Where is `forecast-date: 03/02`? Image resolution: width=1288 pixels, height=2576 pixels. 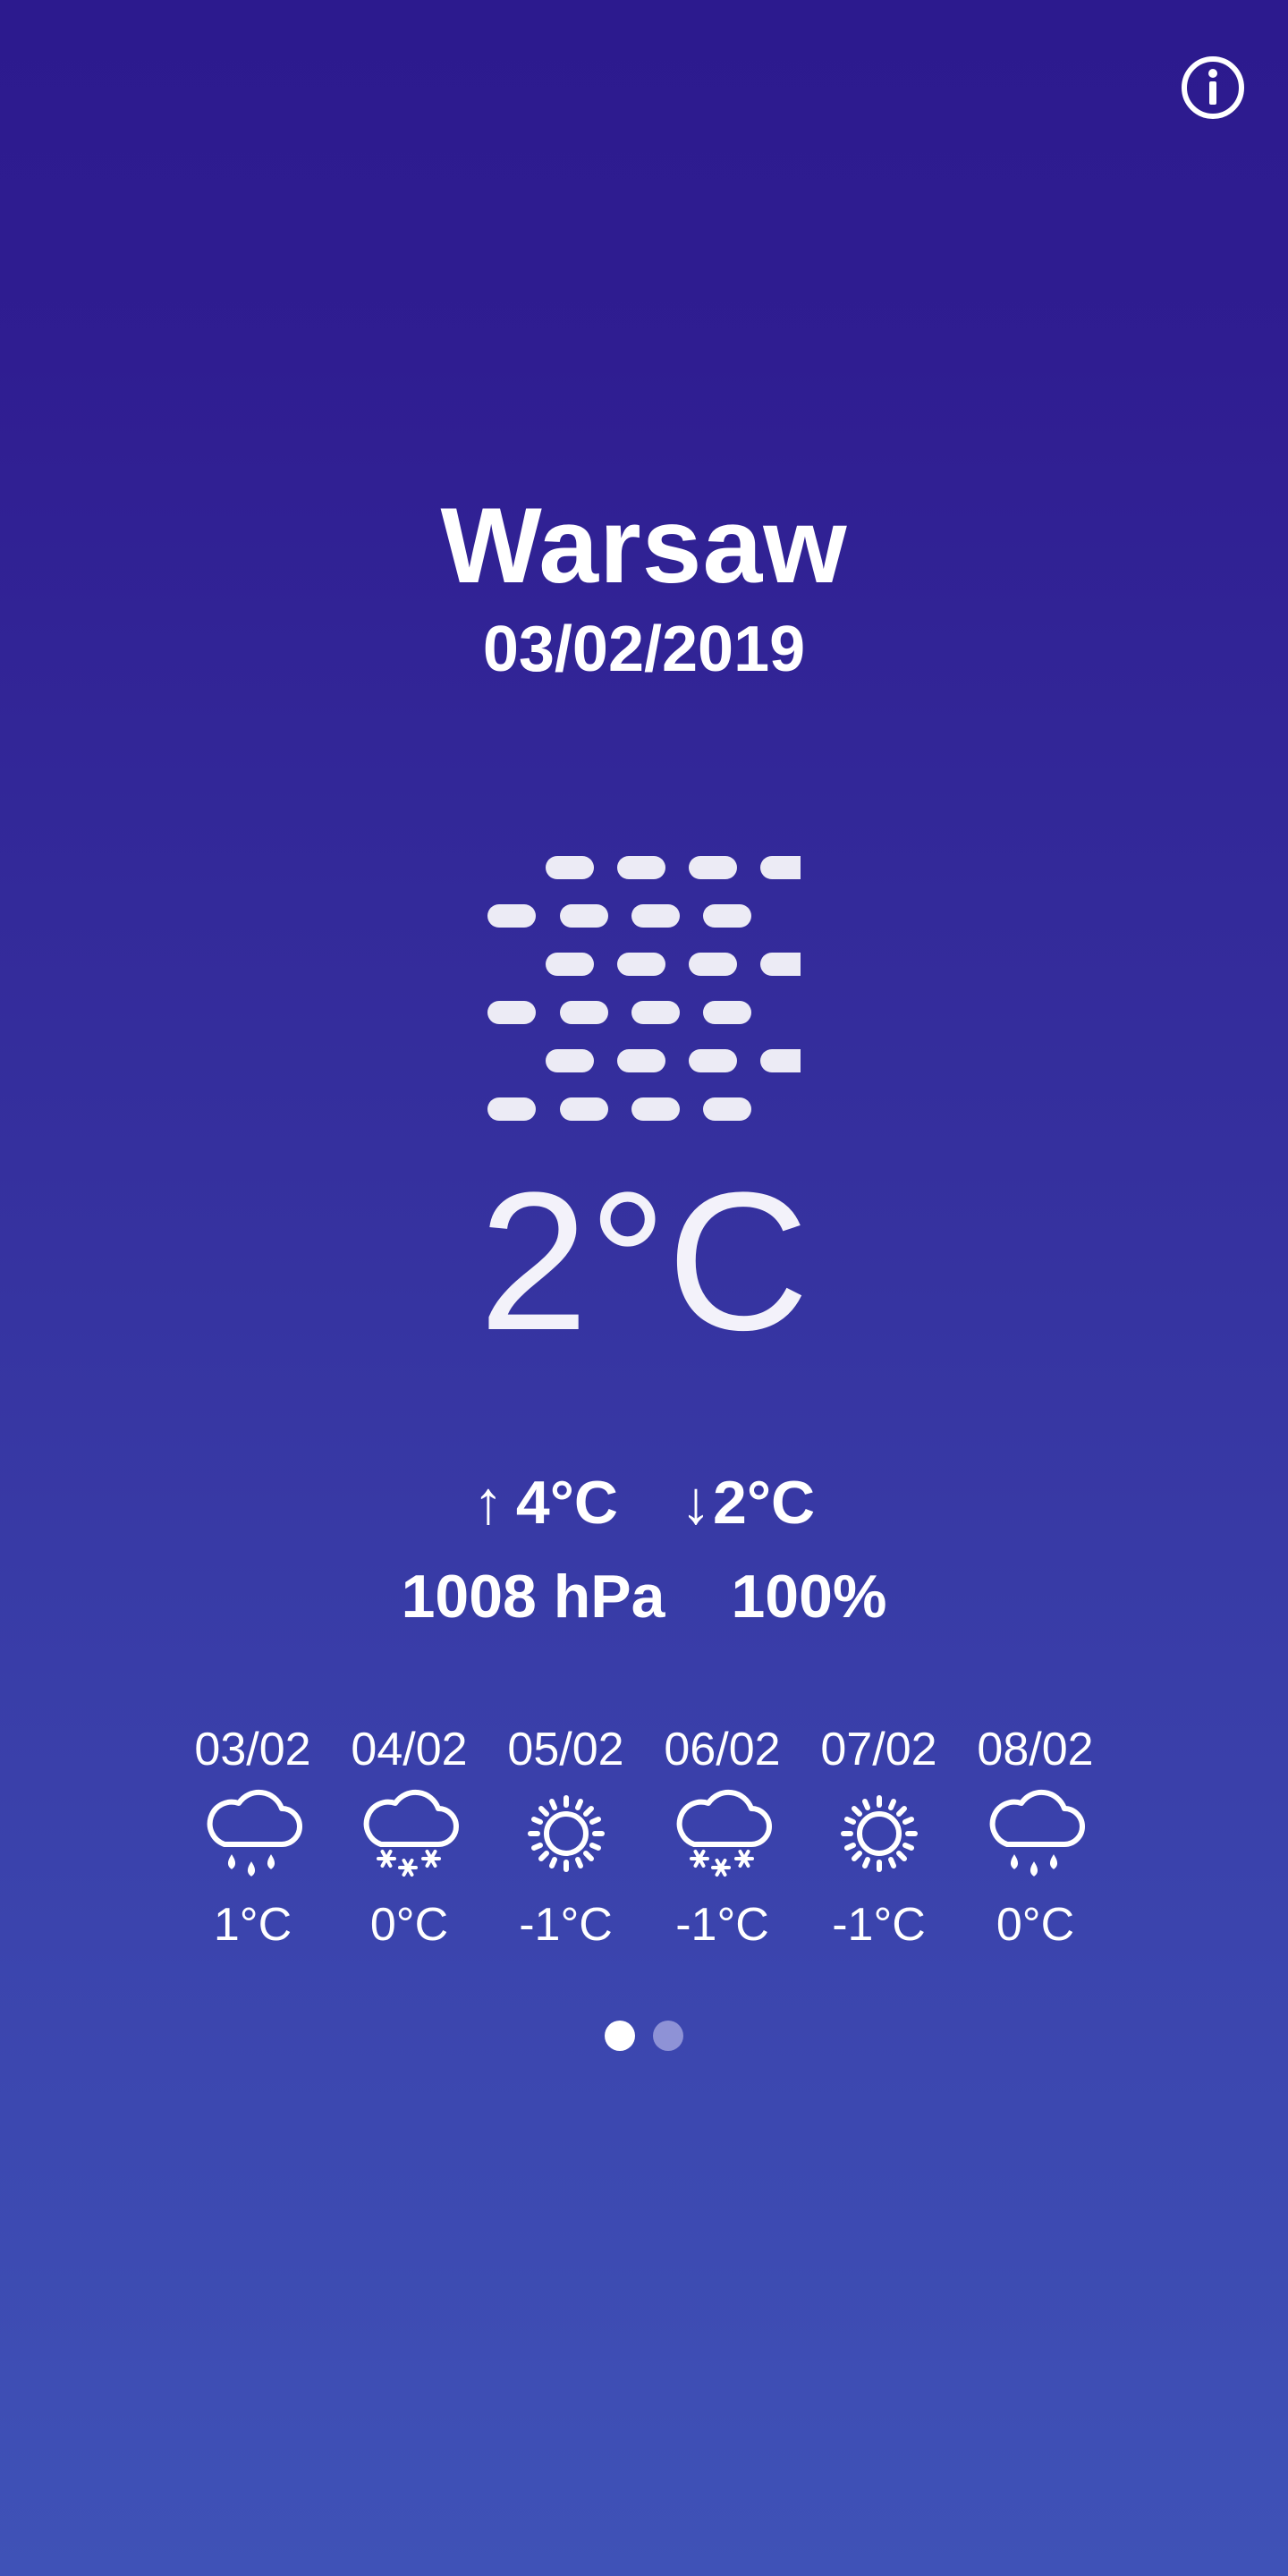 forecast-date: 03/02 is located at coordinates (252, 1749).